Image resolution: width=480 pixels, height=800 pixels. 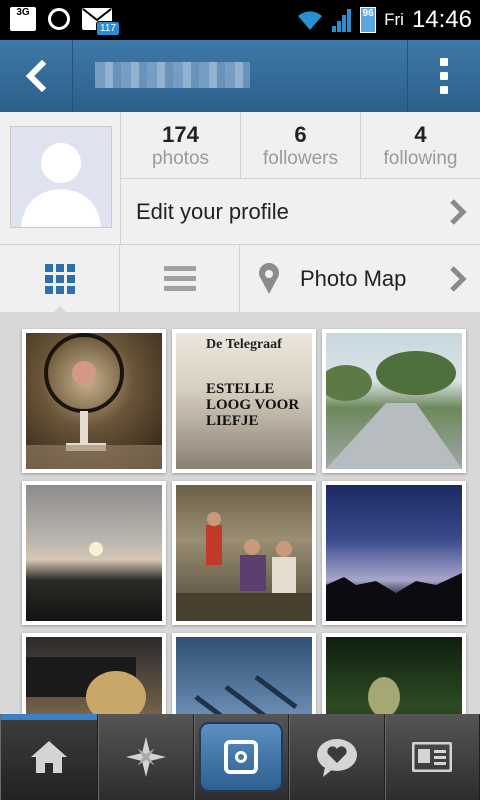 I want to click on network-label: 3G, so click(x=23, y=12).